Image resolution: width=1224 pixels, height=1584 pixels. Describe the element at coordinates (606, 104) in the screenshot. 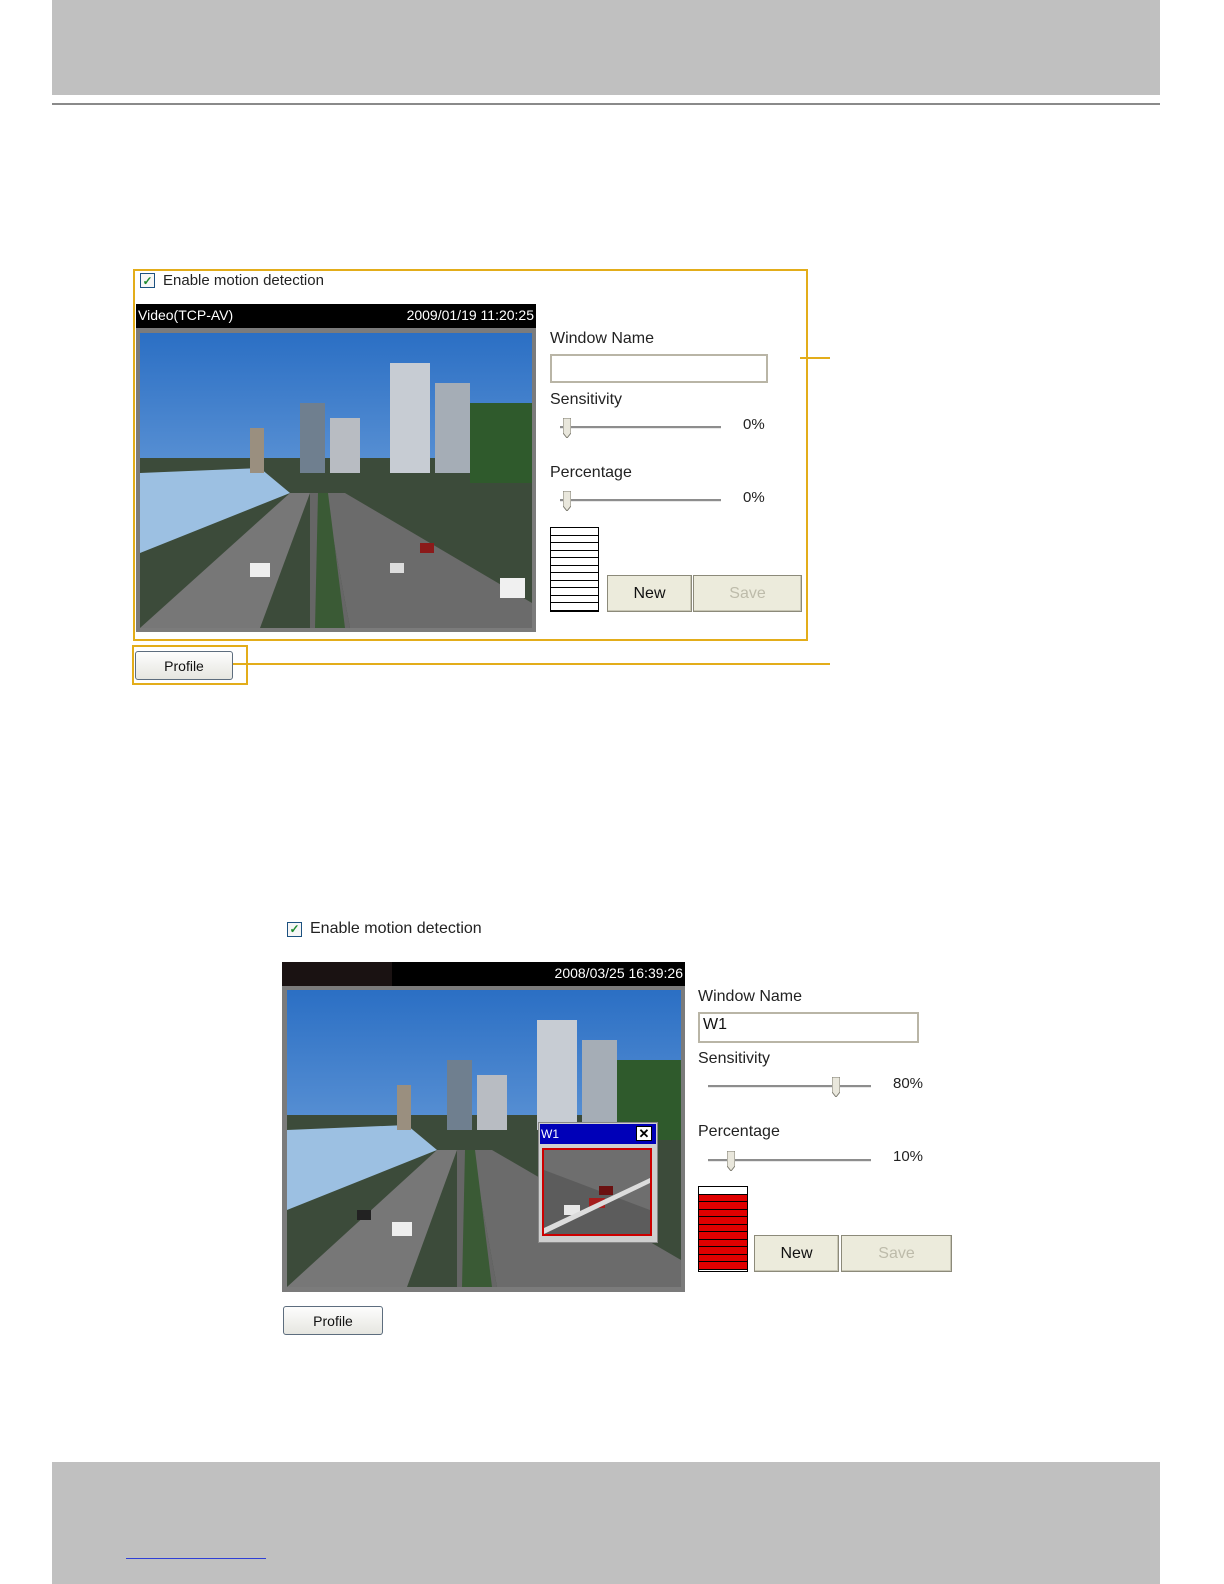

I see `header-divider` at that location.